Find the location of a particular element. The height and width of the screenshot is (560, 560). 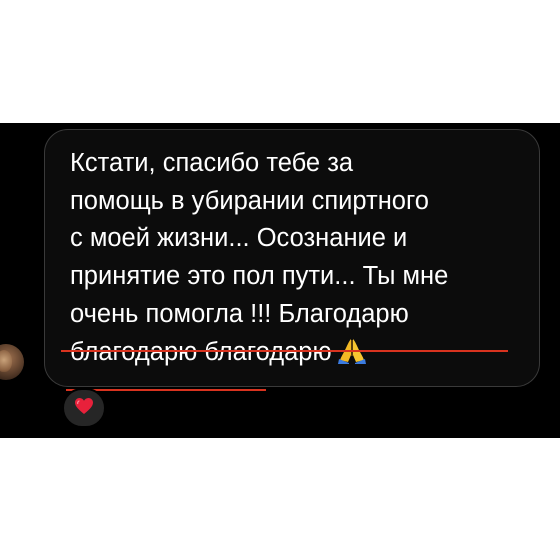

reaction-badge is located at coordinates (84, 408).